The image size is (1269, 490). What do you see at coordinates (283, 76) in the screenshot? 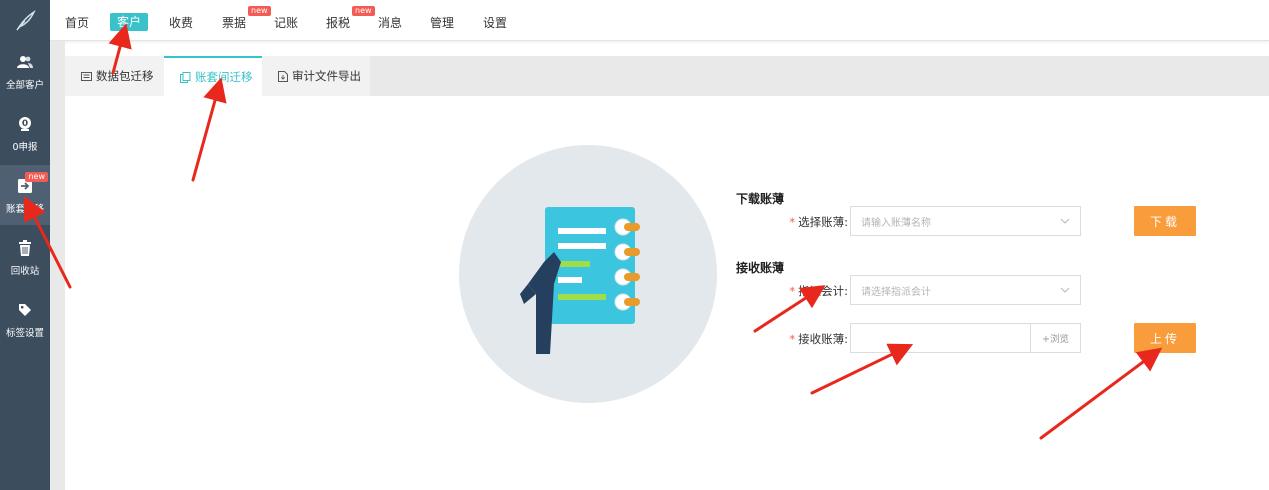
I see `export-file-icon` at bounding box center [283, 76].